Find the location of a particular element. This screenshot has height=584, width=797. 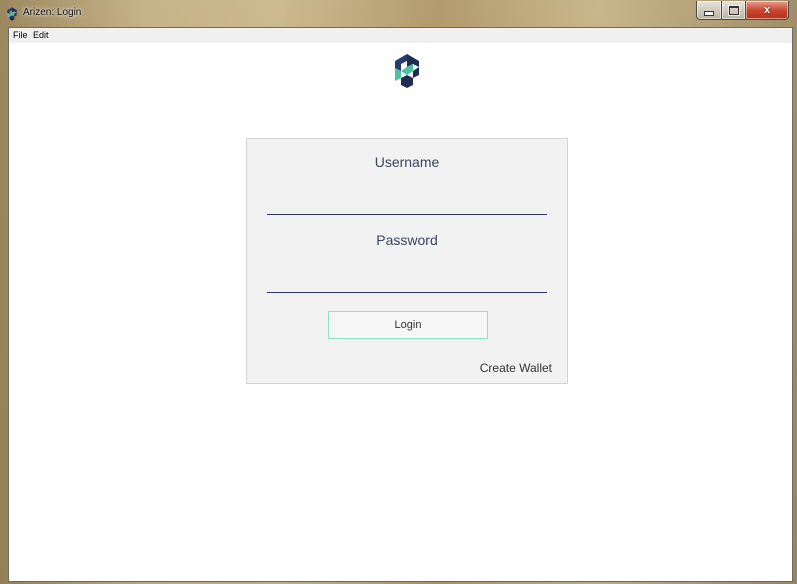

maximize-icon is located at coordinates (733, 10).